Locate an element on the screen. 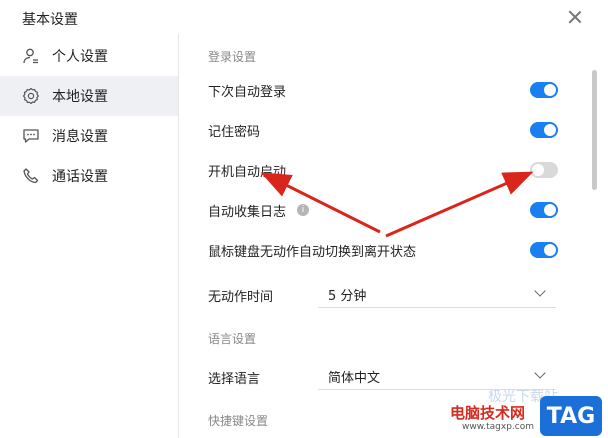 Image resolution: width=608 pixels, height=438 pixels. watermark-text: 电脑技术网 is located at coordinates (488, 413).